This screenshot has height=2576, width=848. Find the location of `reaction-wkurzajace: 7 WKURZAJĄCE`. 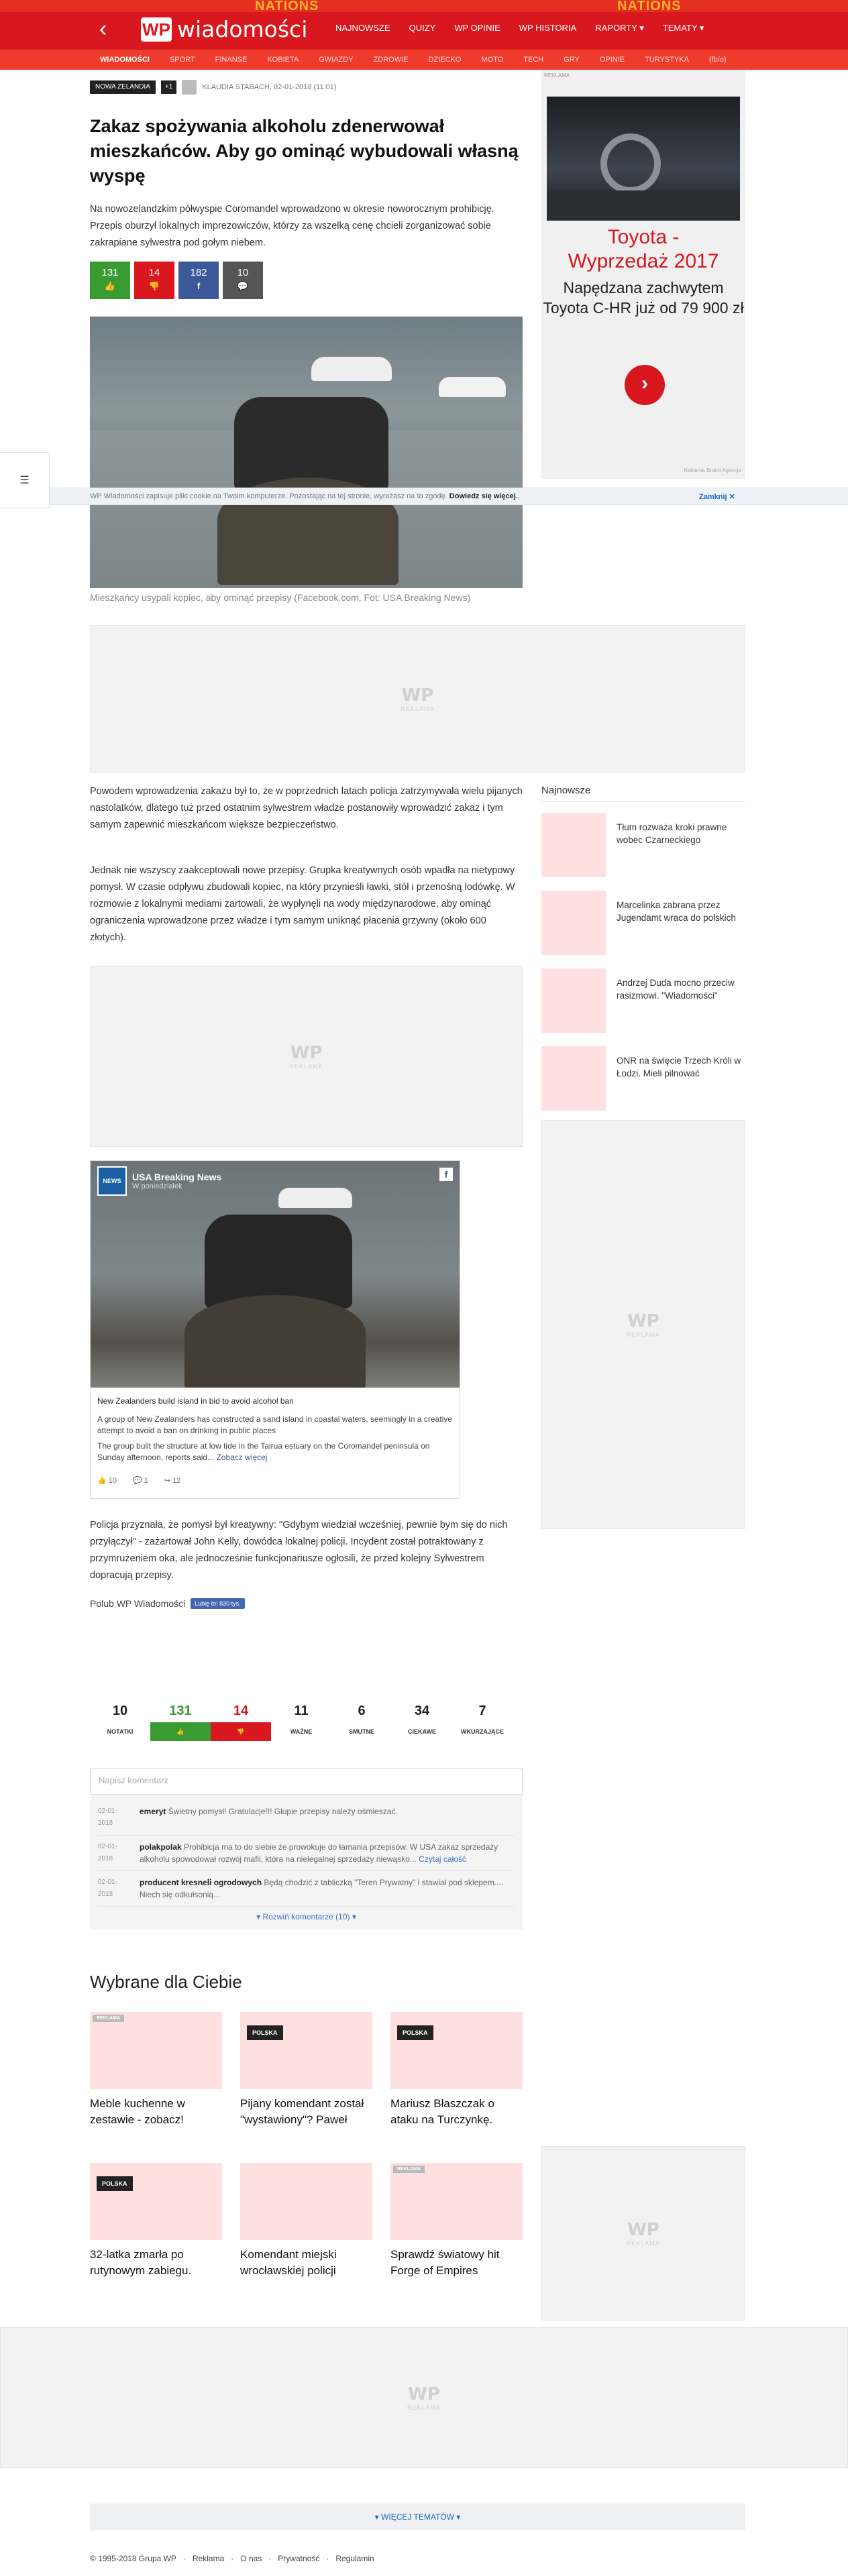

reaction-wkurzajace: 7 WKURZAJĄCE is located at coordinates (482, 1722).